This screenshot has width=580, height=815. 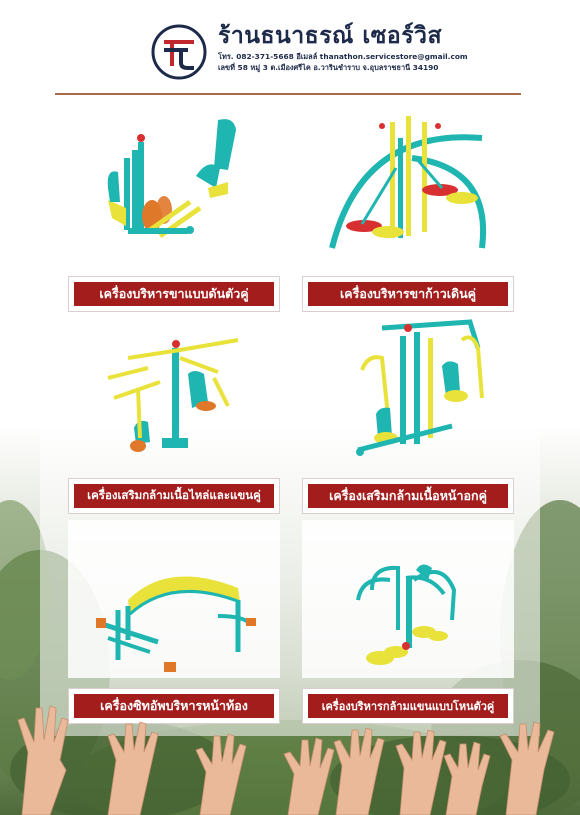 I want to click on sit-up-bench-equipment, so click(x=174, y=599).